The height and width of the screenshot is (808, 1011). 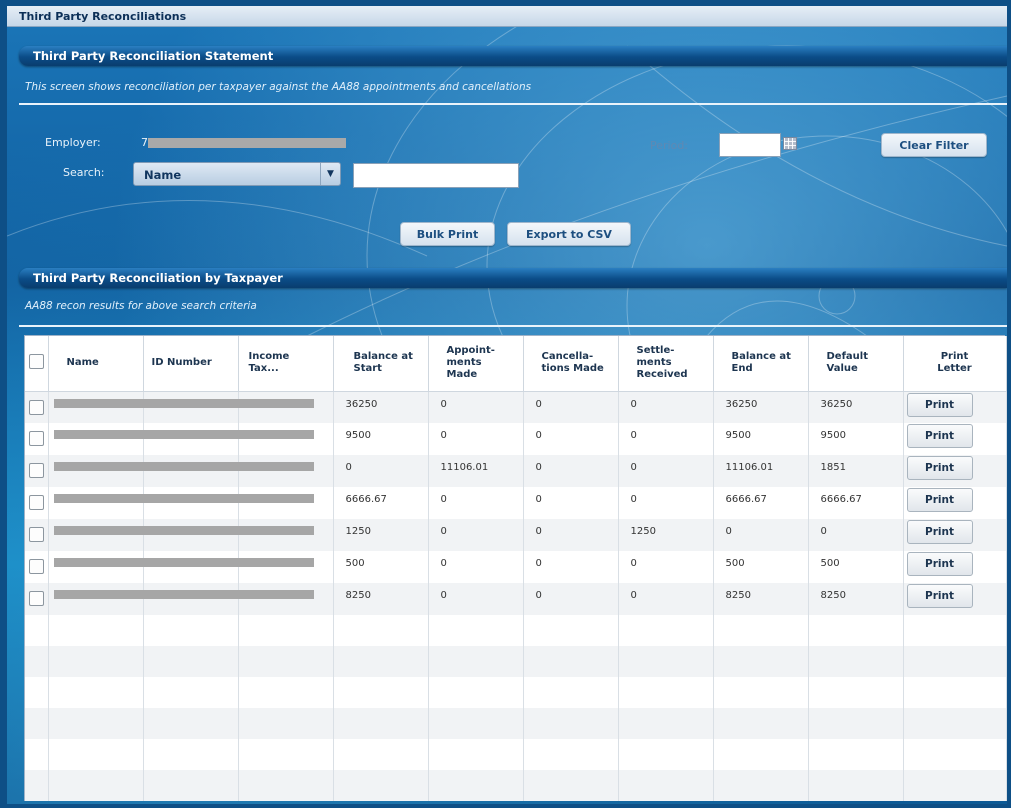 What do you see at coordinates (476, 364) in the screenshot?
I see `column-header-appointments: Appoint-ments Made` at bounding box center [476, 364].